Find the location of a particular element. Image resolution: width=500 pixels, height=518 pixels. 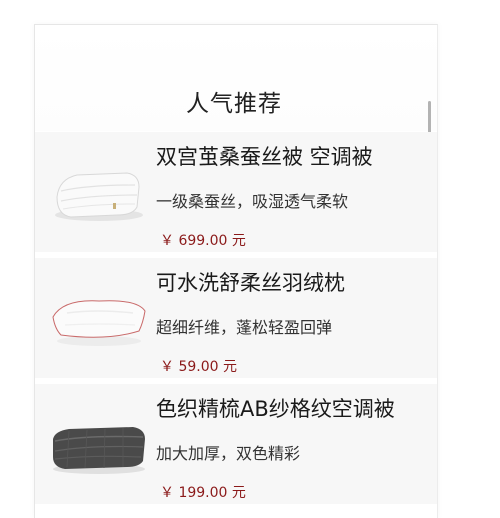

product-desc: 加大加厚，双色精彩 is located at coordinates (228, 453).